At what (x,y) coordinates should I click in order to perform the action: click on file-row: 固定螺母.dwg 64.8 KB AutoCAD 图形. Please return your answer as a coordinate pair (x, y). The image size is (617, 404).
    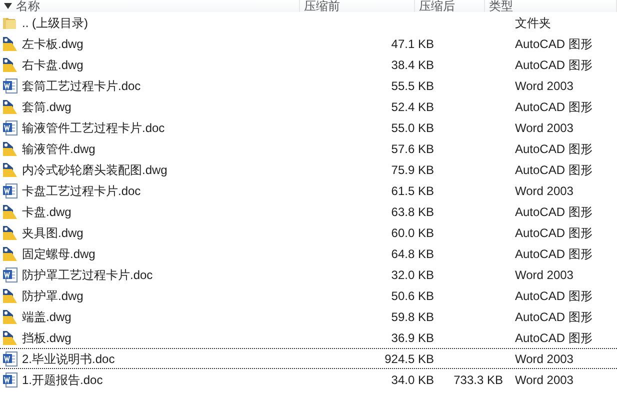
    Looking at the image, I should click on (308, 253).